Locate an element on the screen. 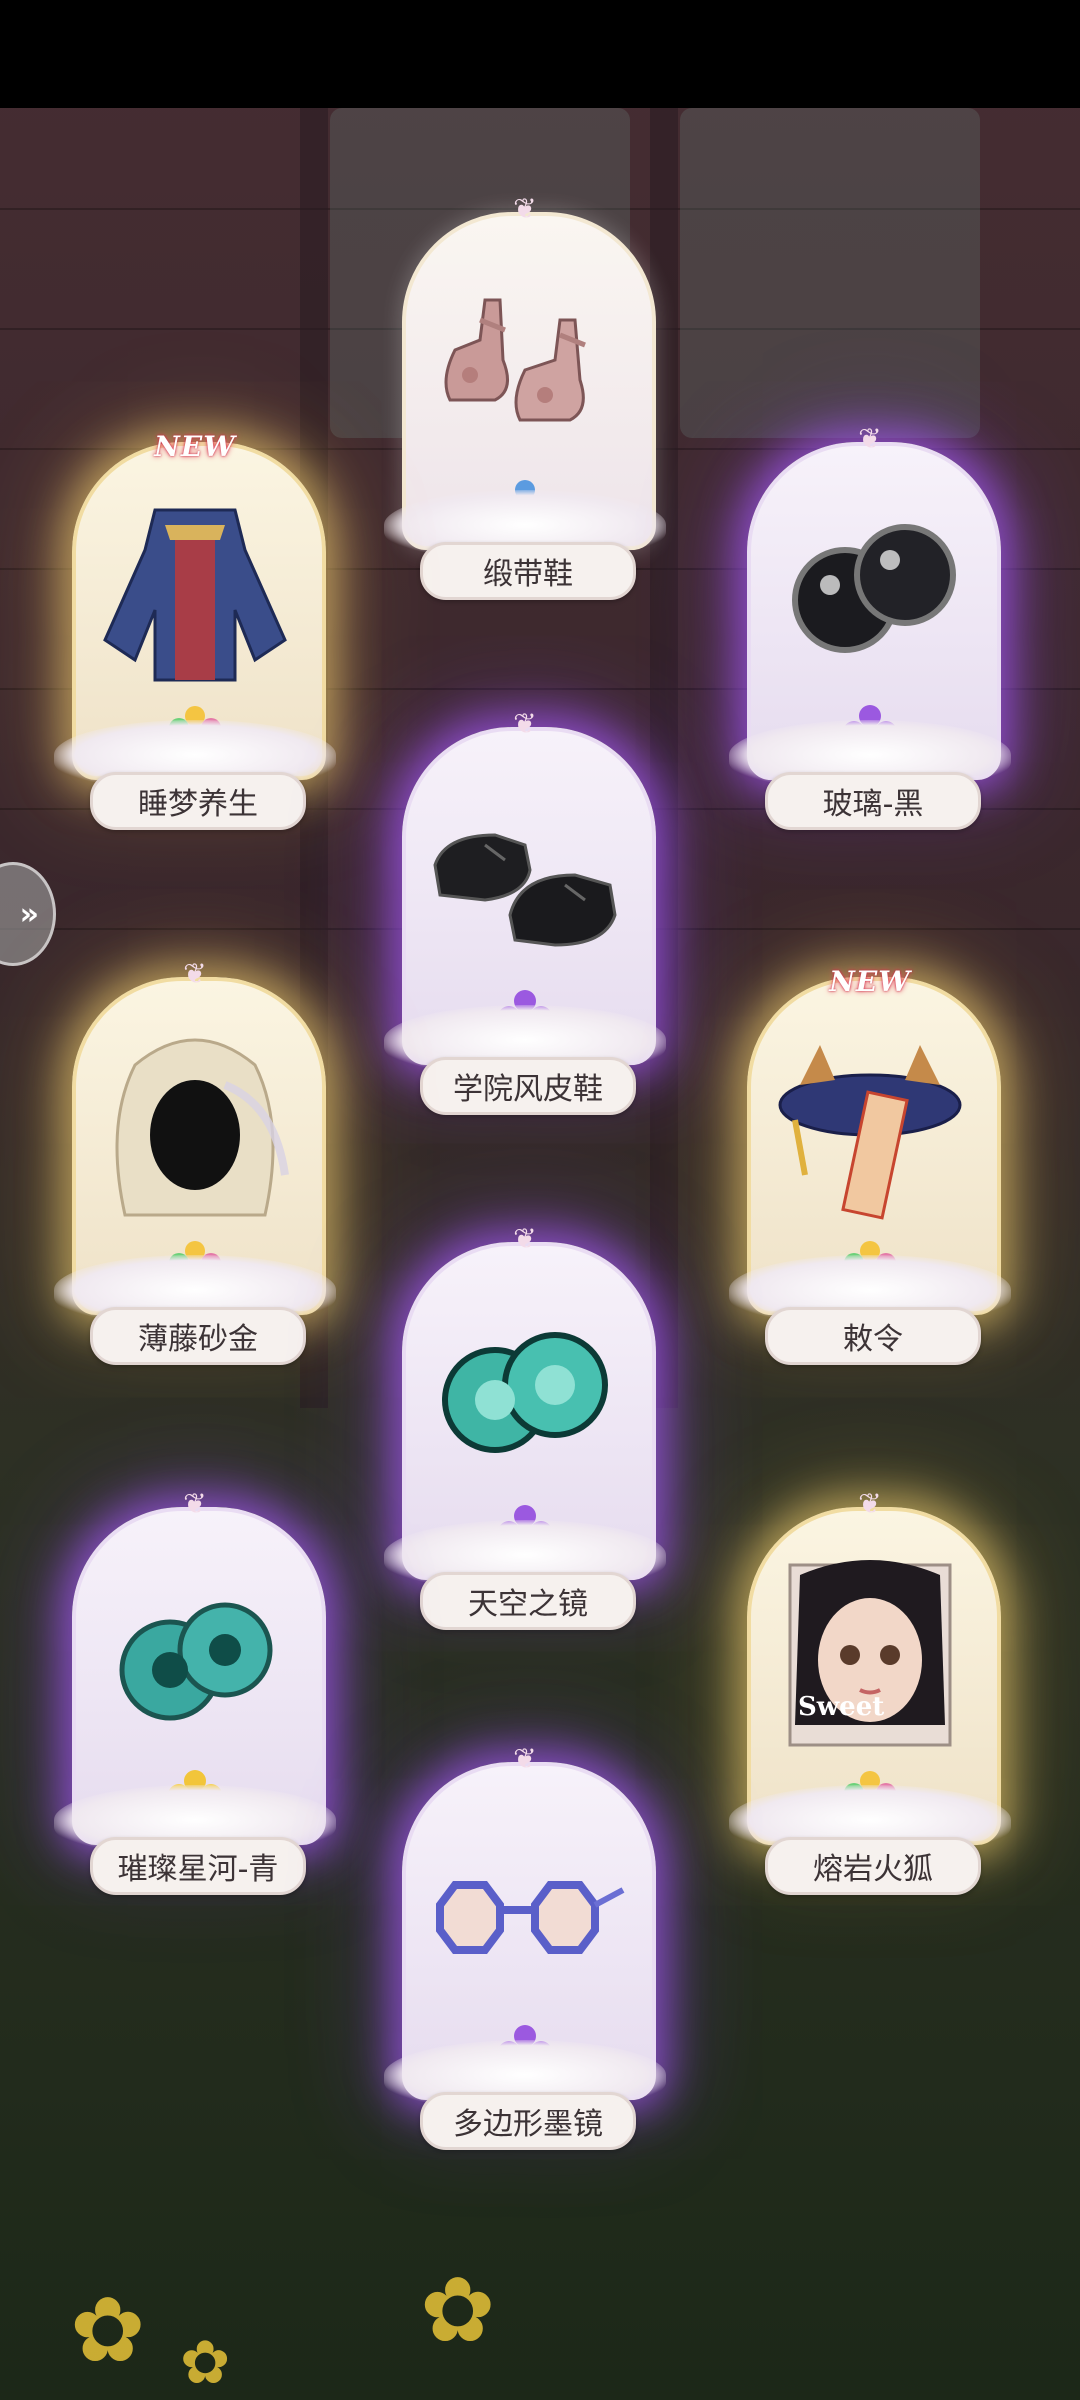 The width and height of the screenshot is (1080, 2400). item-card-polygon-glasses: ❦ 多边形墨镜 is located at coordinates (525, 1950).